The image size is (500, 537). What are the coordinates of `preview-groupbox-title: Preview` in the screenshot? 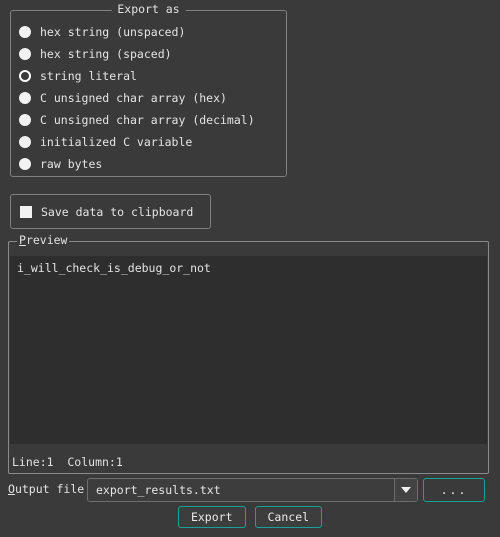 It's located at (43, 240).